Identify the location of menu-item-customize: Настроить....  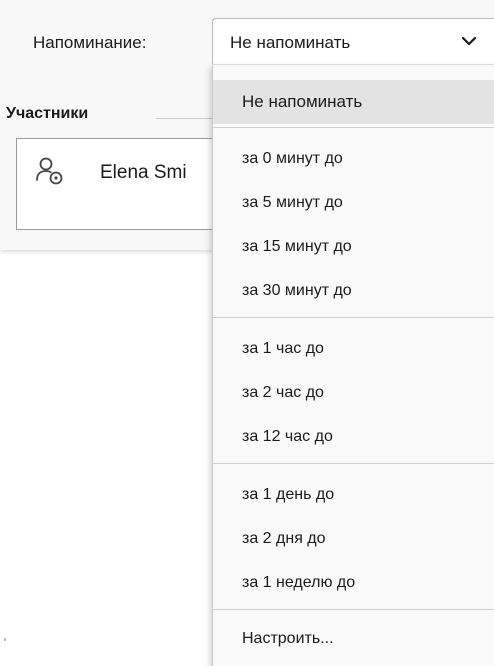
(353, 639).